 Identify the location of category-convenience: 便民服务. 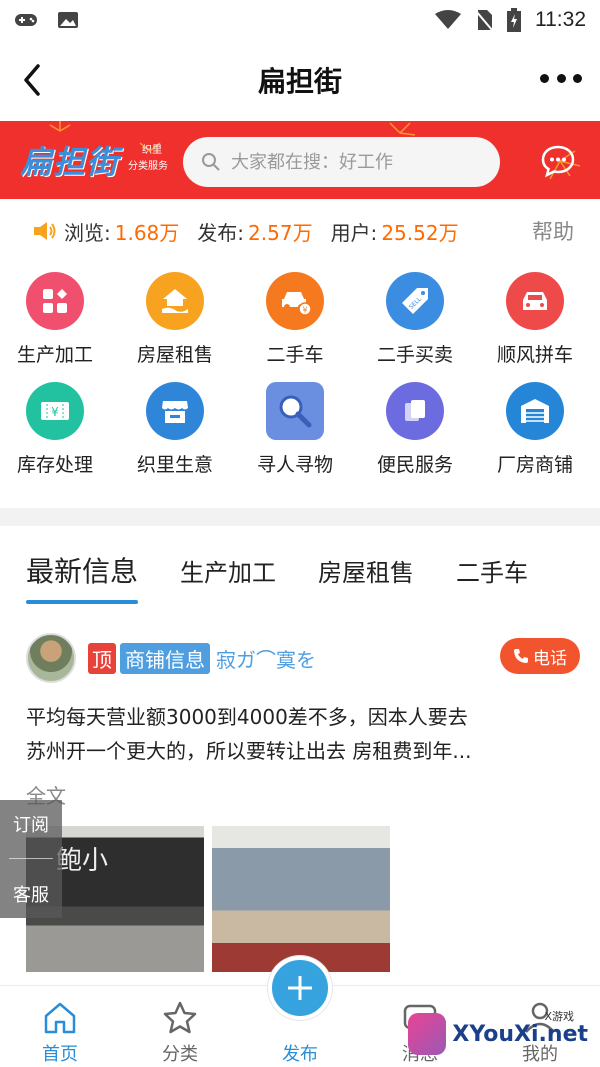
(420, 433).